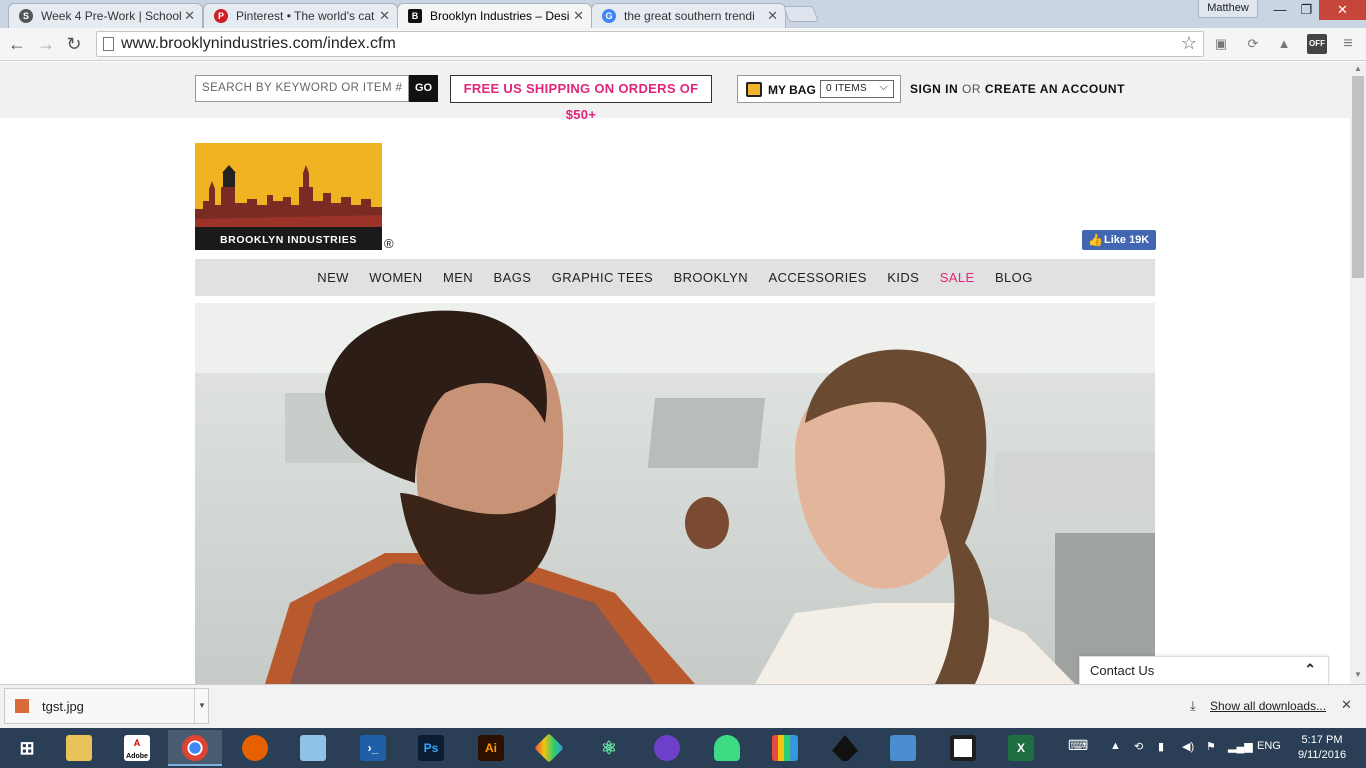 This screenshot has width=1366, height=768. What do you see at coordinates (1014, 277) in the screenshot?
I see `nav-blog: BLOG` at bounding box center [1014, 277].